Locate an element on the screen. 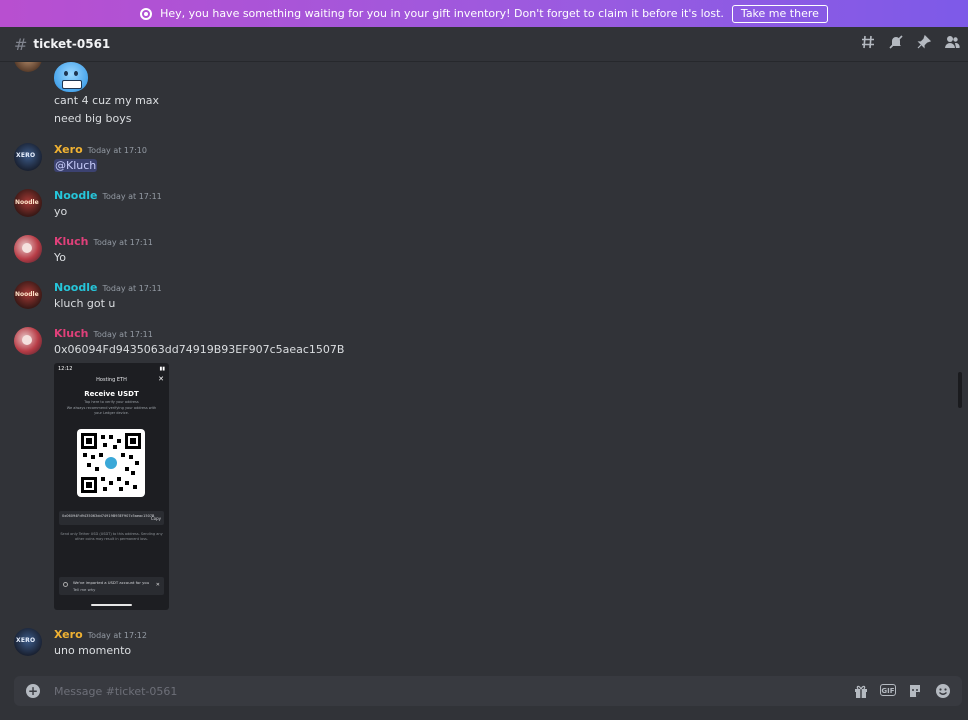 The height and width of the screenshot is (720, 968). emoji-icon is located at coordinates (943, 691).